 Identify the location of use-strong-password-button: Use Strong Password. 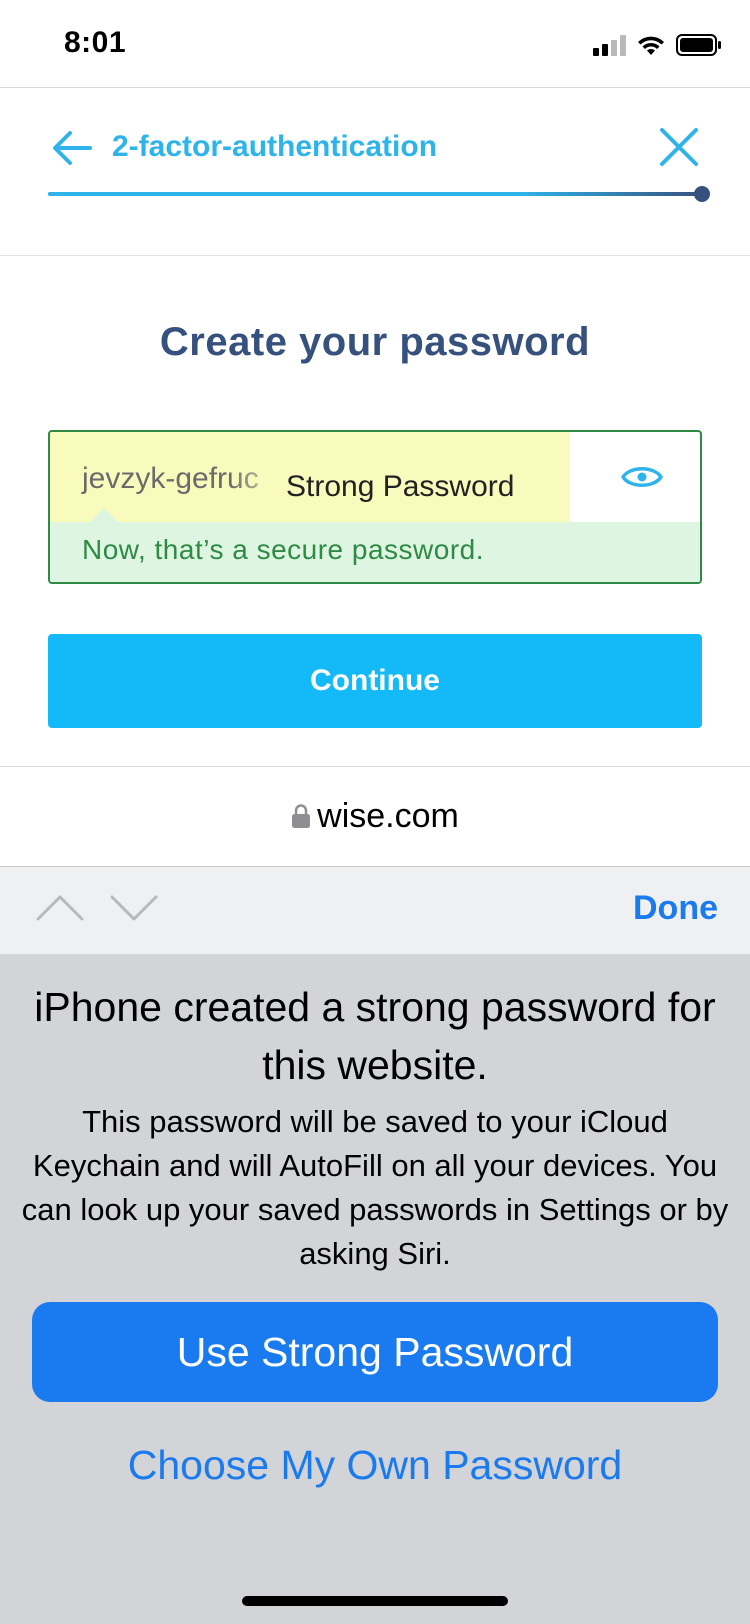
(375, 1352).